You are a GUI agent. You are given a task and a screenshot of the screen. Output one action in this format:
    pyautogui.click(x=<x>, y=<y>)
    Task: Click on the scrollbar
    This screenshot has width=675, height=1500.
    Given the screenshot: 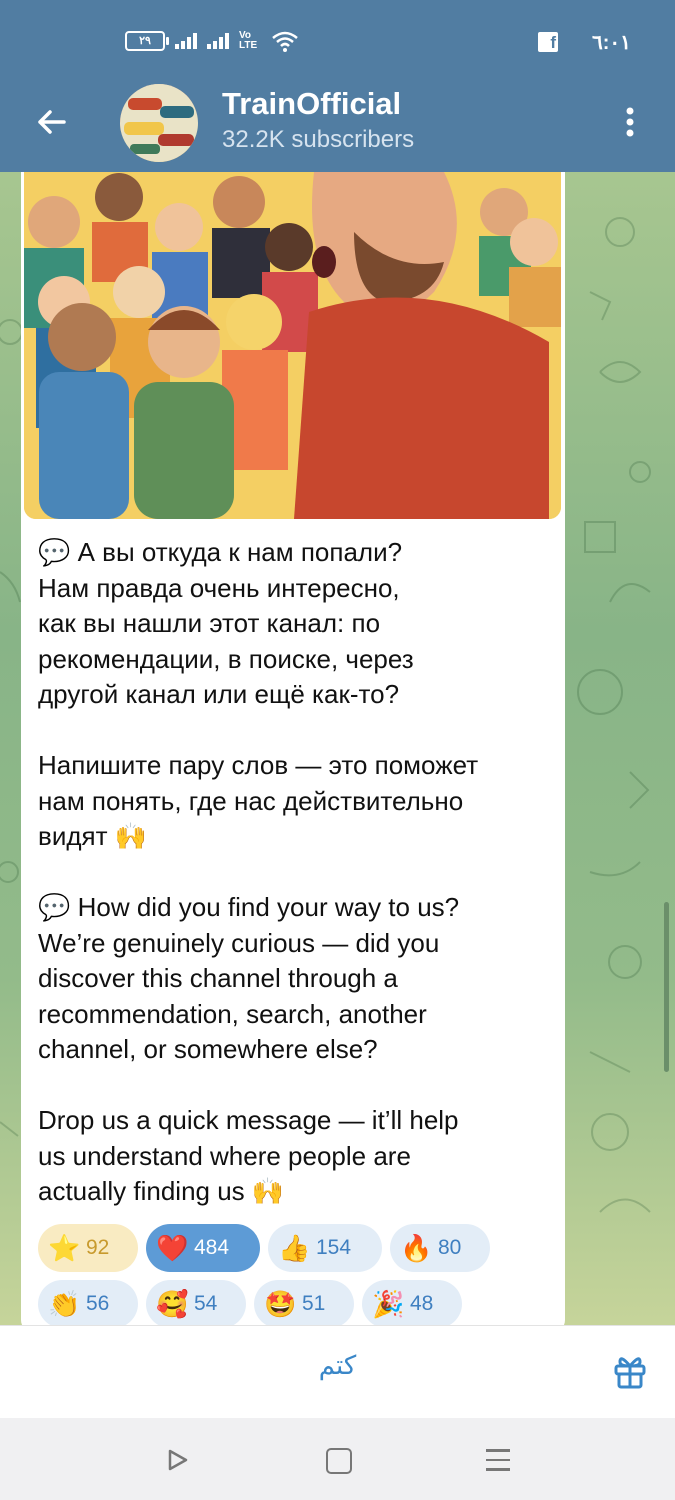 What is the action you would take?
    pyautogui.click(x=666, y=987)
    